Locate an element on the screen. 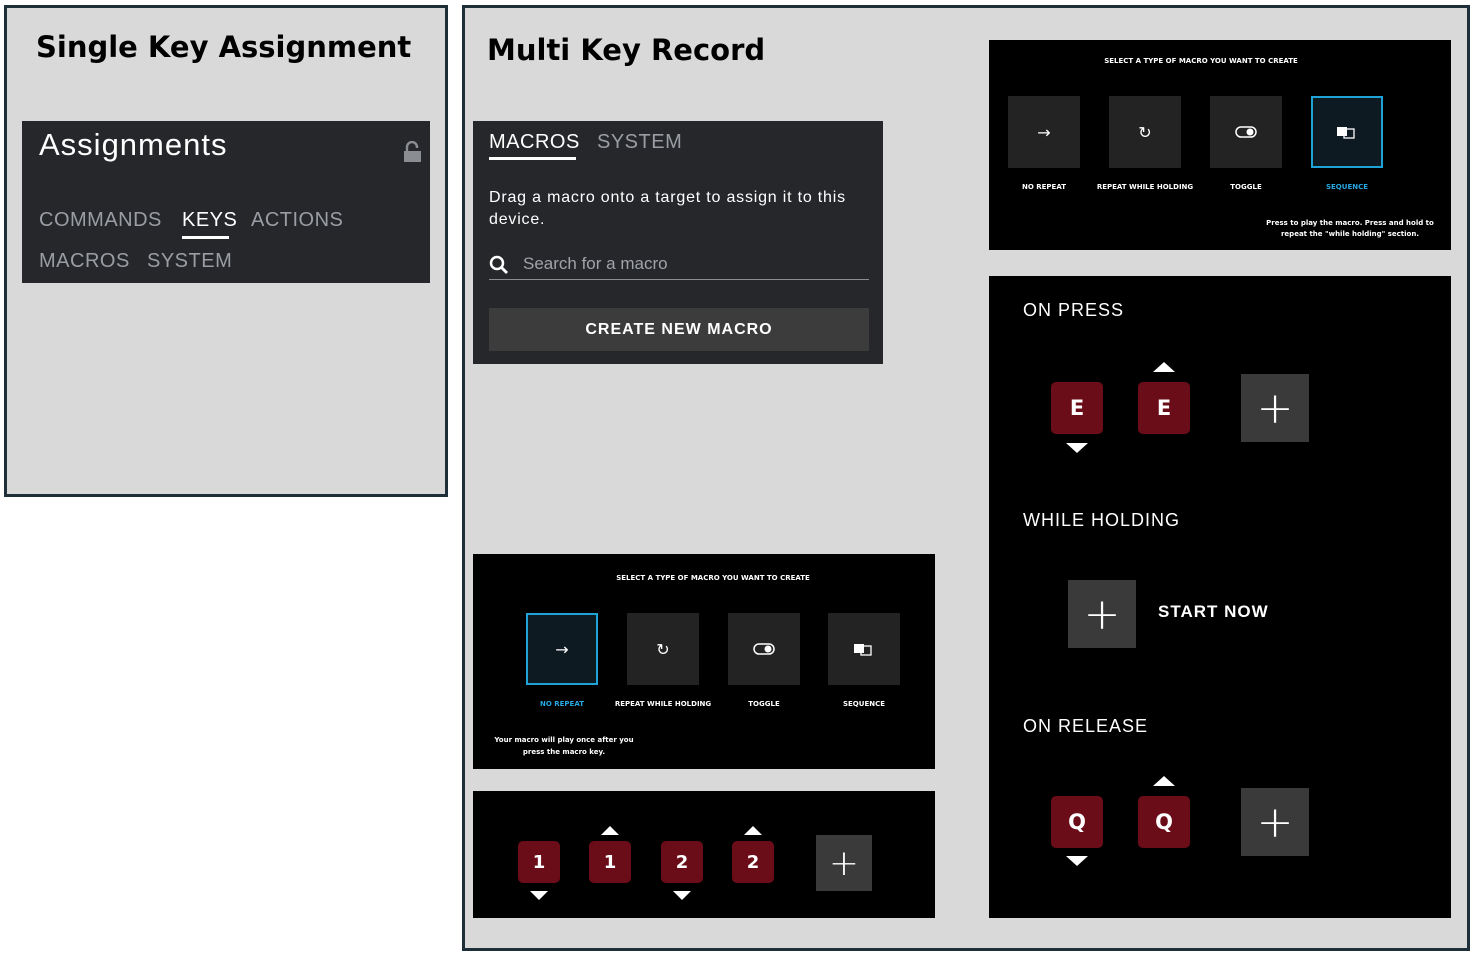 The image size is (1474, 956). key-1-down: 1 is located at coordinates (539, 862).